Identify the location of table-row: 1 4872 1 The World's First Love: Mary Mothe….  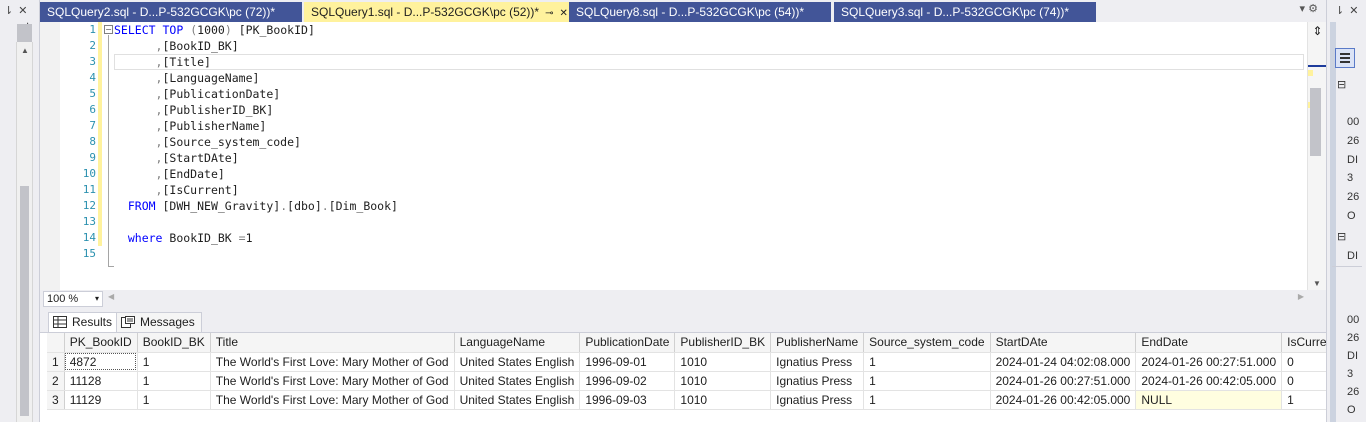
(695, 362).